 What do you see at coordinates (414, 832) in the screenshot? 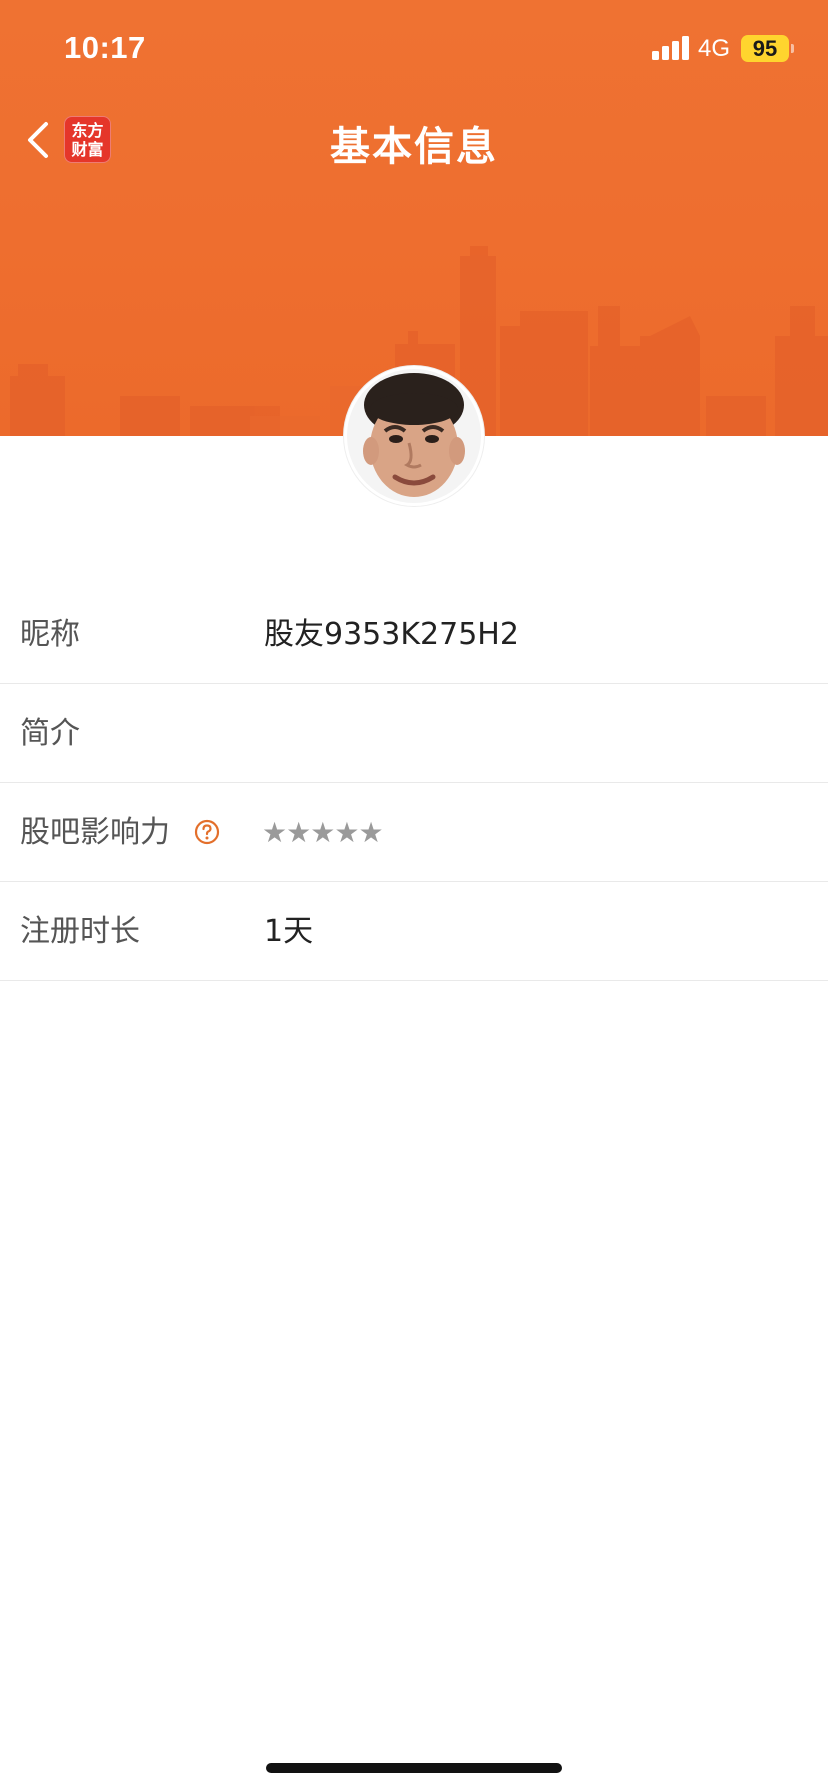
I see `info-row-influence: 股吧影响力 ★★★★★` at bounding box center [414, 832].